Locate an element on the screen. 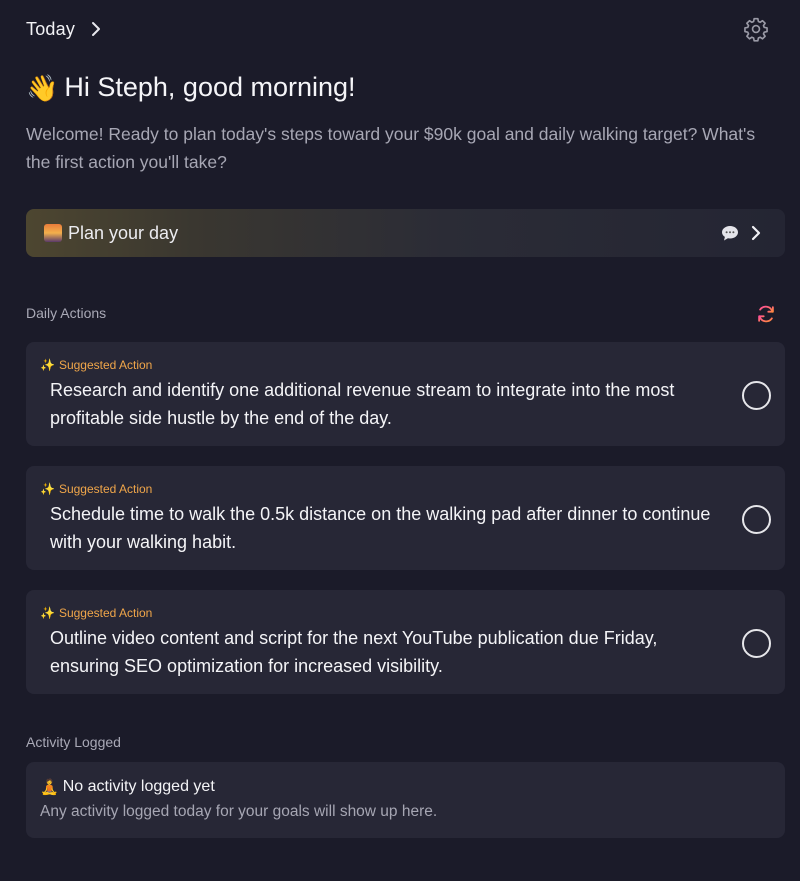 The width and height of the screenshot is (800, 881). waving-hand-icon: 👋 is located at coordinates (42, 87).